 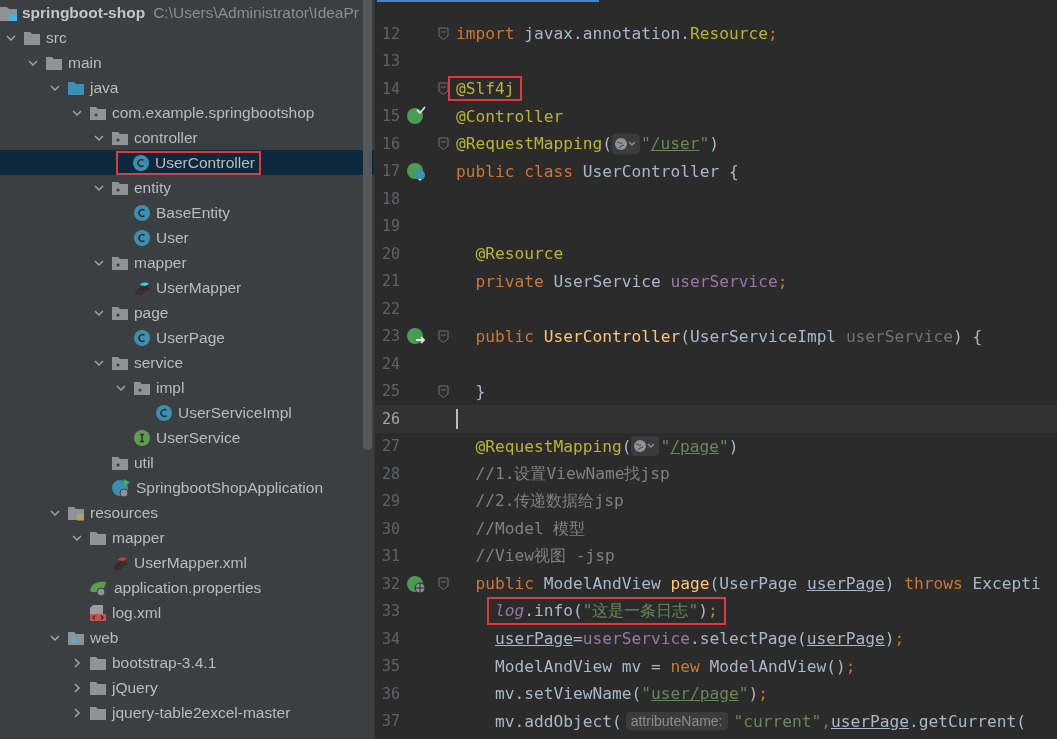 I want to click on tree-item: controller, so click(x=187, y=137).